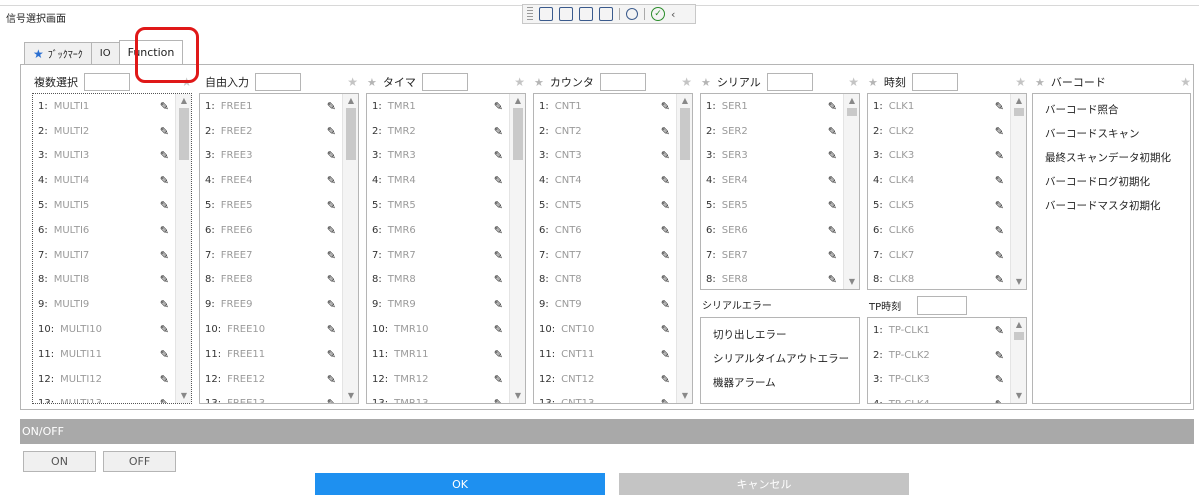  I want to click on off-button: OFF, so click(139, 461).